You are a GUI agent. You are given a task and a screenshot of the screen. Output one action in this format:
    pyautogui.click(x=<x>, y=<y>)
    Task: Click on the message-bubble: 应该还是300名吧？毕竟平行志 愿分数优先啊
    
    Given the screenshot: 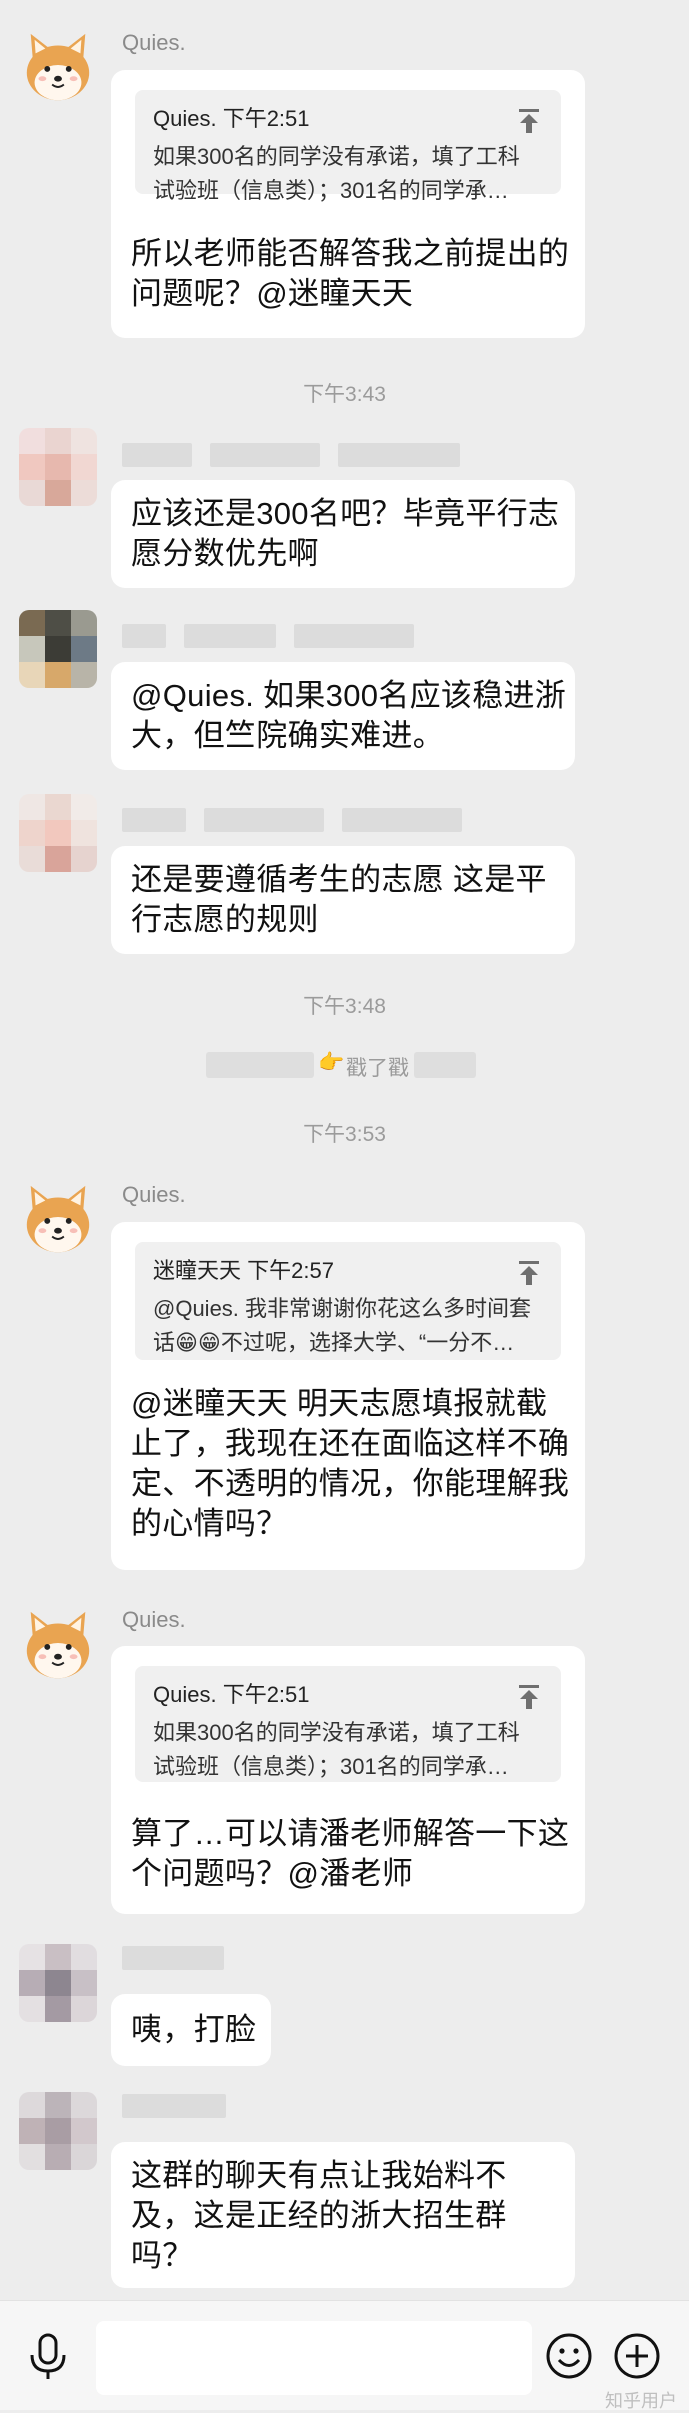 What is the action you would take?
    pyautogui.click(x=343, y=534)
    